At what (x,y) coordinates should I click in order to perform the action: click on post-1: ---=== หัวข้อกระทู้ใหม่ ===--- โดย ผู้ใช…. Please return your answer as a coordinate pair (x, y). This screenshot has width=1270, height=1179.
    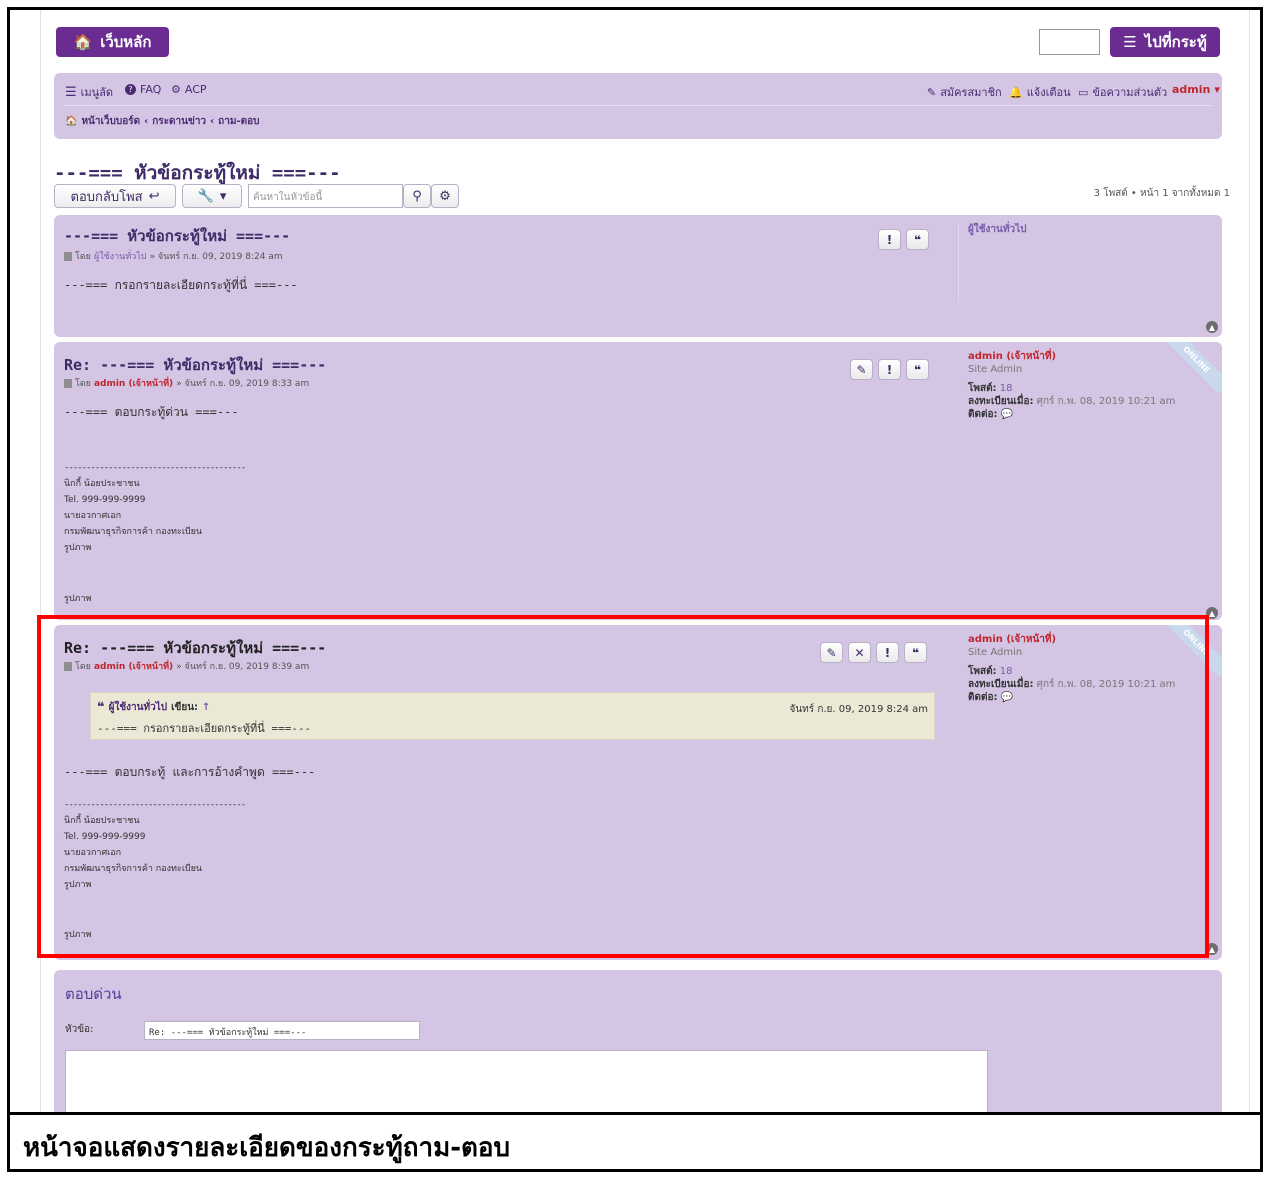
    Looking at the image, I should click on (638, 276).